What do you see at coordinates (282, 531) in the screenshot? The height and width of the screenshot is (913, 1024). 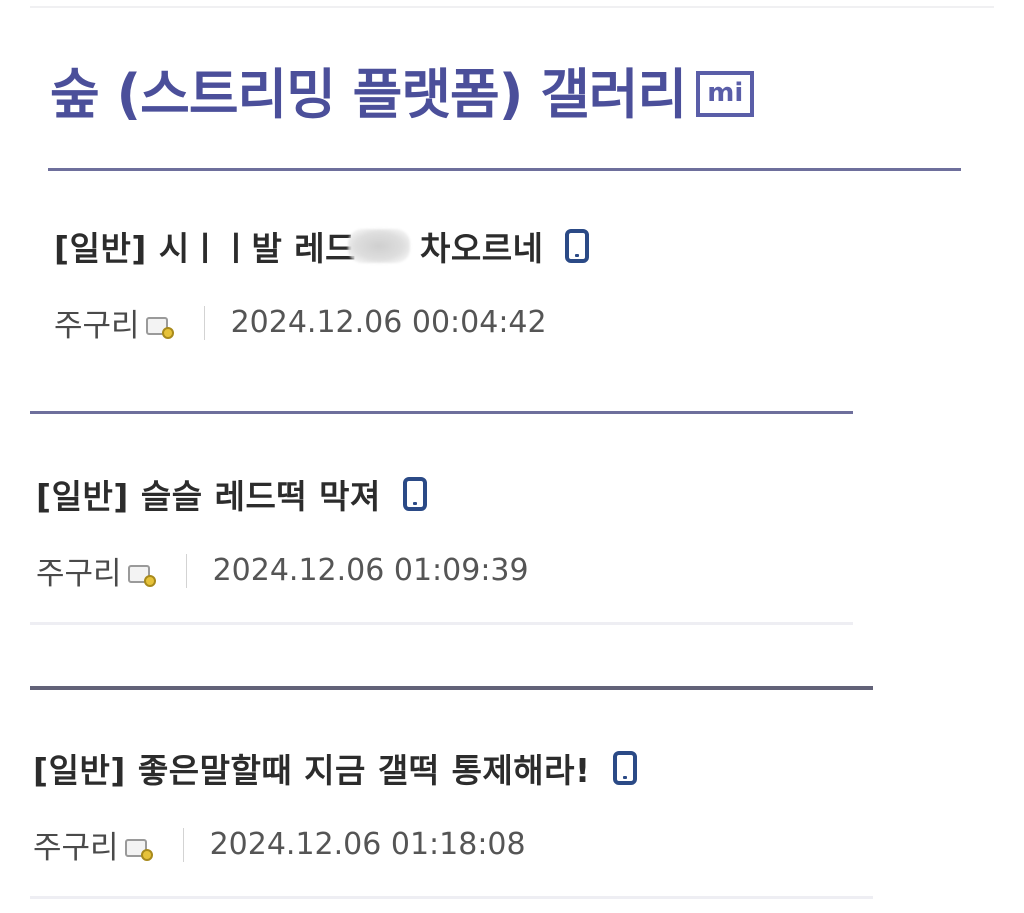 I see `post-item: [일반] 슬슬 레드떡 막져 주구리 2024.12.06 01:09:39` at bounding box center [282, 531].